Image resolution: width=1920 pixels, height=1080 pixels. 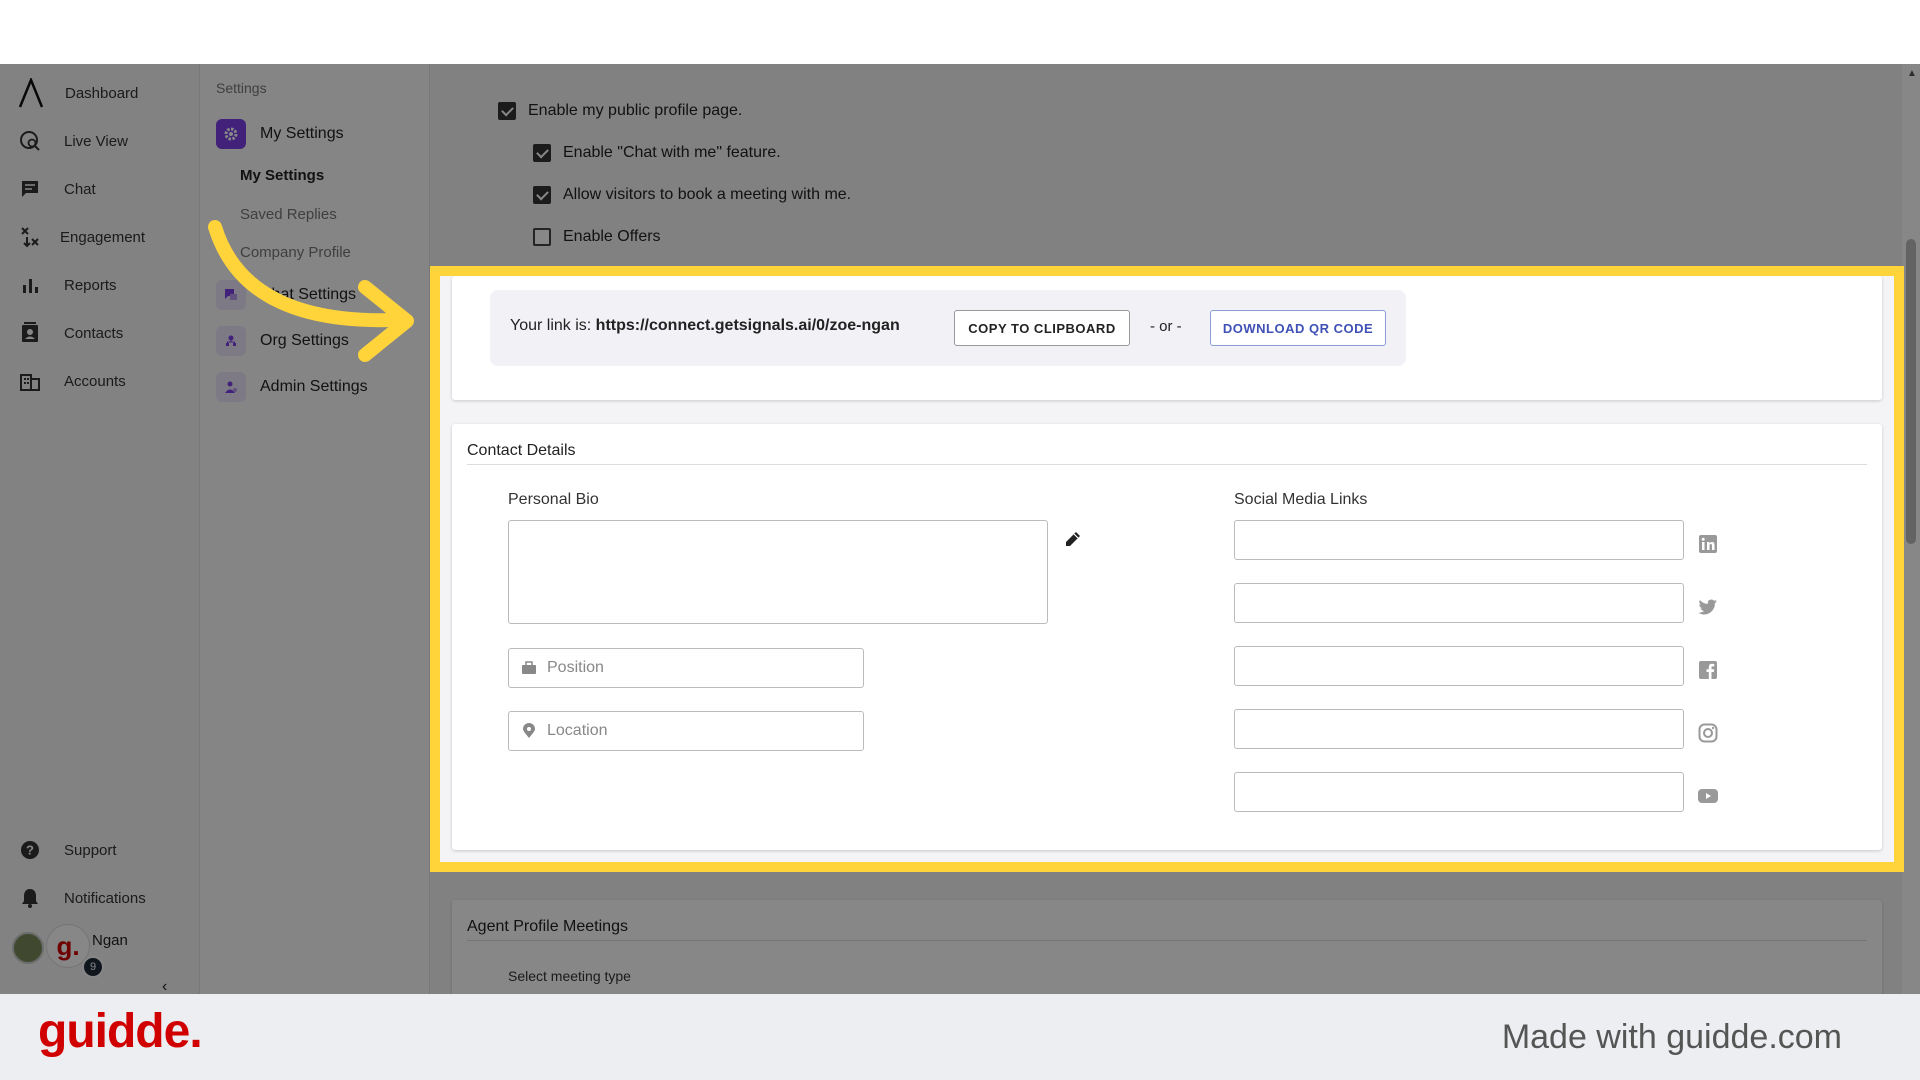 I want to click on enable-public-profile-checkbox: Enable my public profile page., so click(x=620, y=111).